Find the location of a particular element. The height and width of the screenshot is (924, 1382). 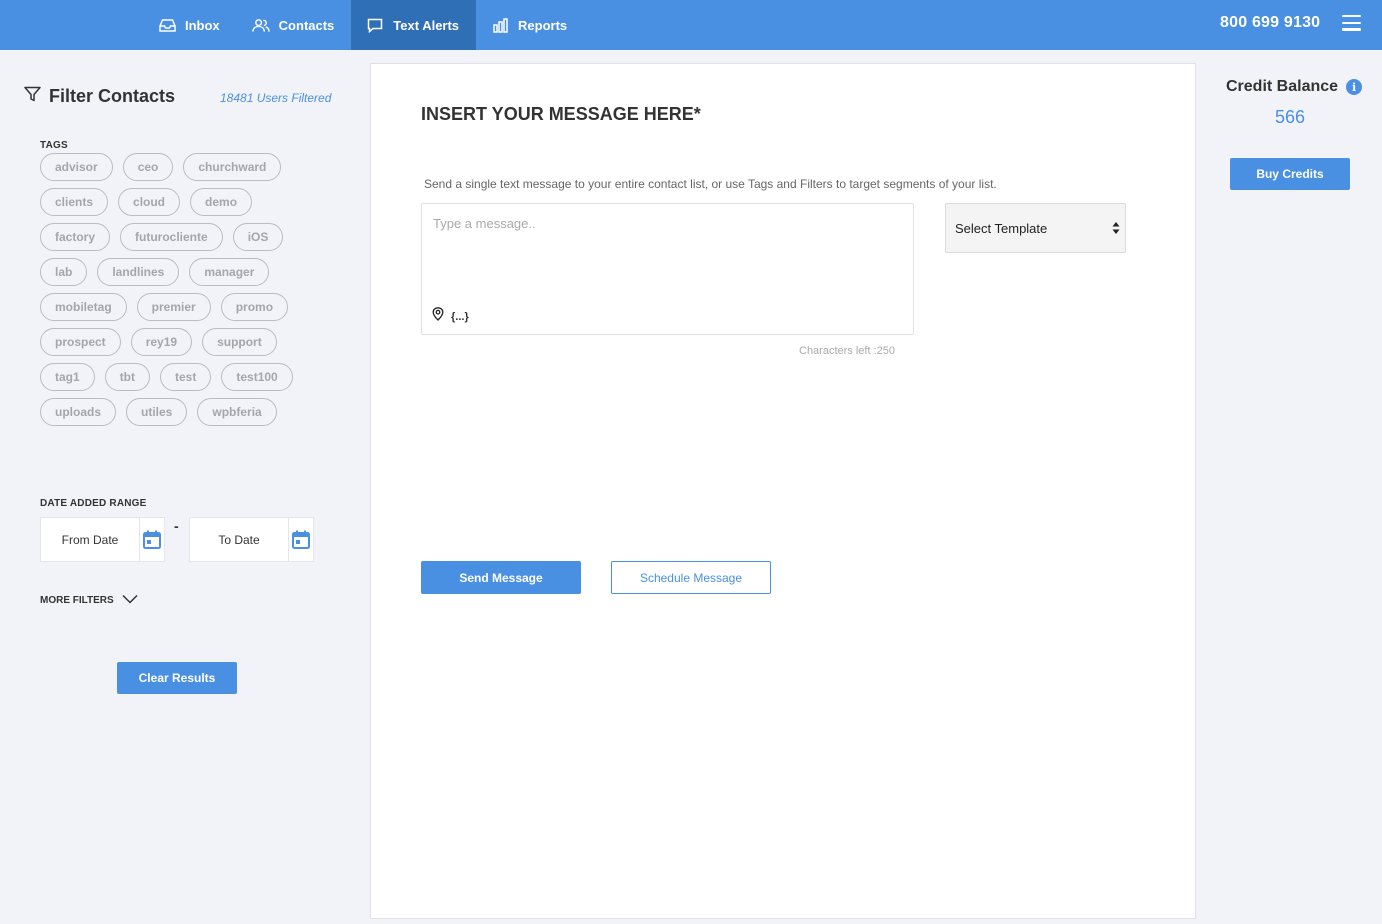

nav-text-alerts-label: Text Alerts is located at coordinates (426, 25).